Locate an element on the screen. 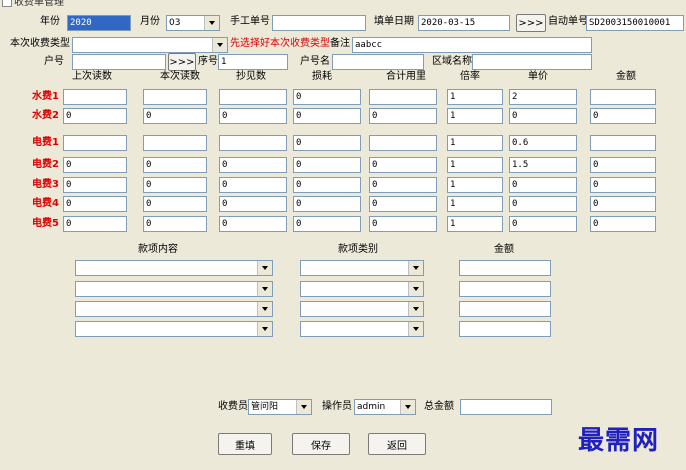  date-input: 2020-03-15 is located at coordinates (464, 23).